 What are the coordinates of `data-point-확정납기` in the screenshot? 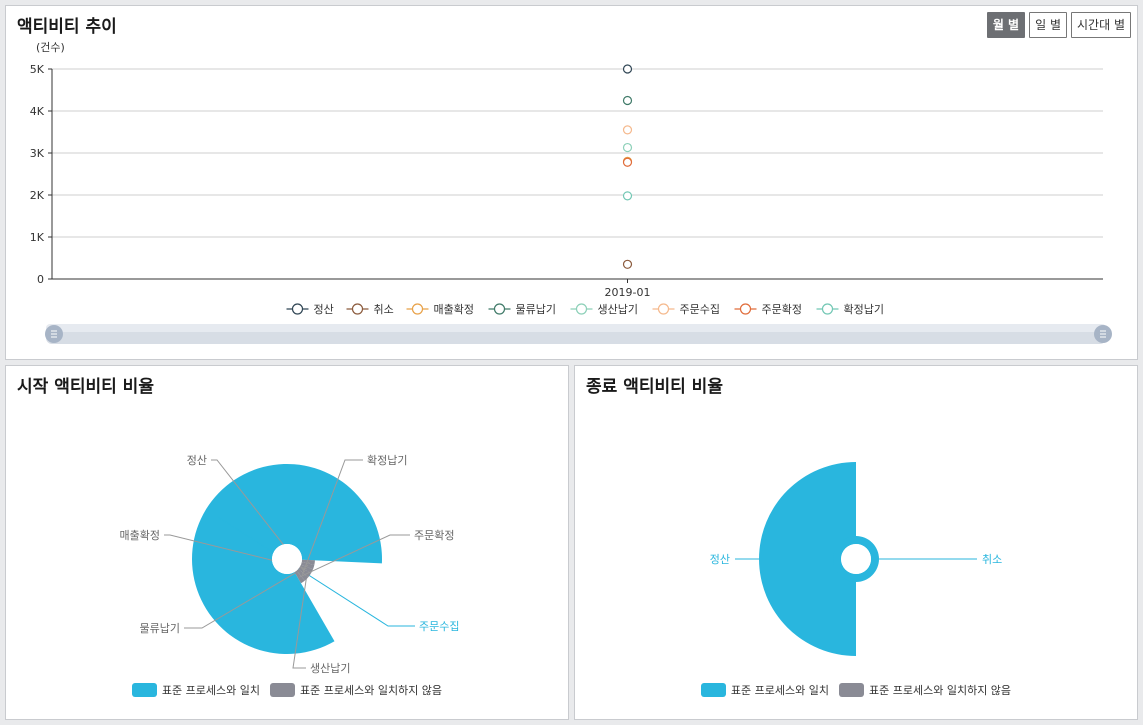 It's located at (627, 196).